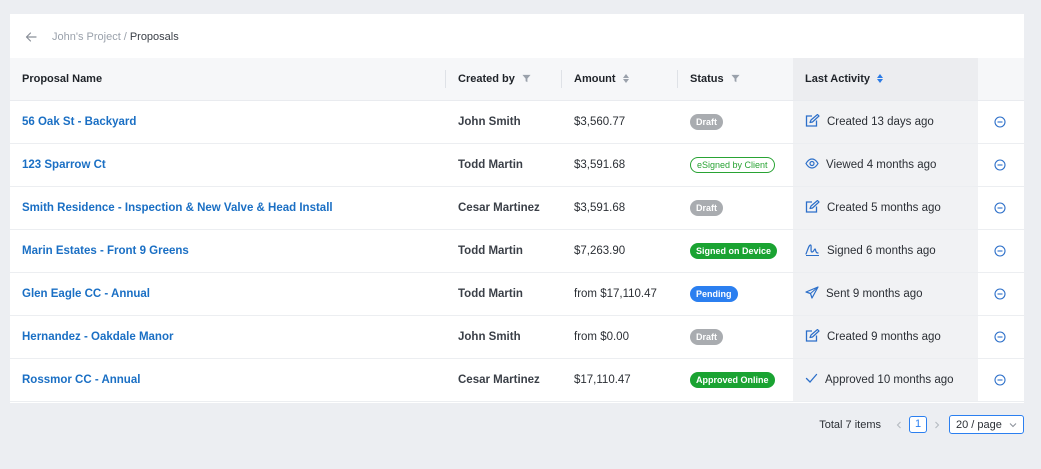 The image size is (1041, 469). I want to click on creator-name: Cesar Martinez, so click(499, 379).